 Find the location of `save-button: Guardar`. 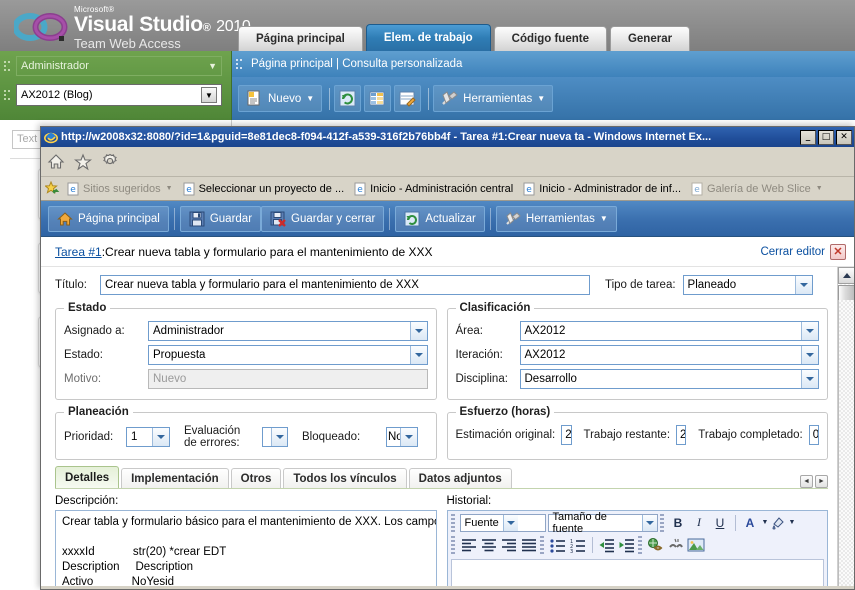

save-button: Guardar is located at coordinates (220, 218).